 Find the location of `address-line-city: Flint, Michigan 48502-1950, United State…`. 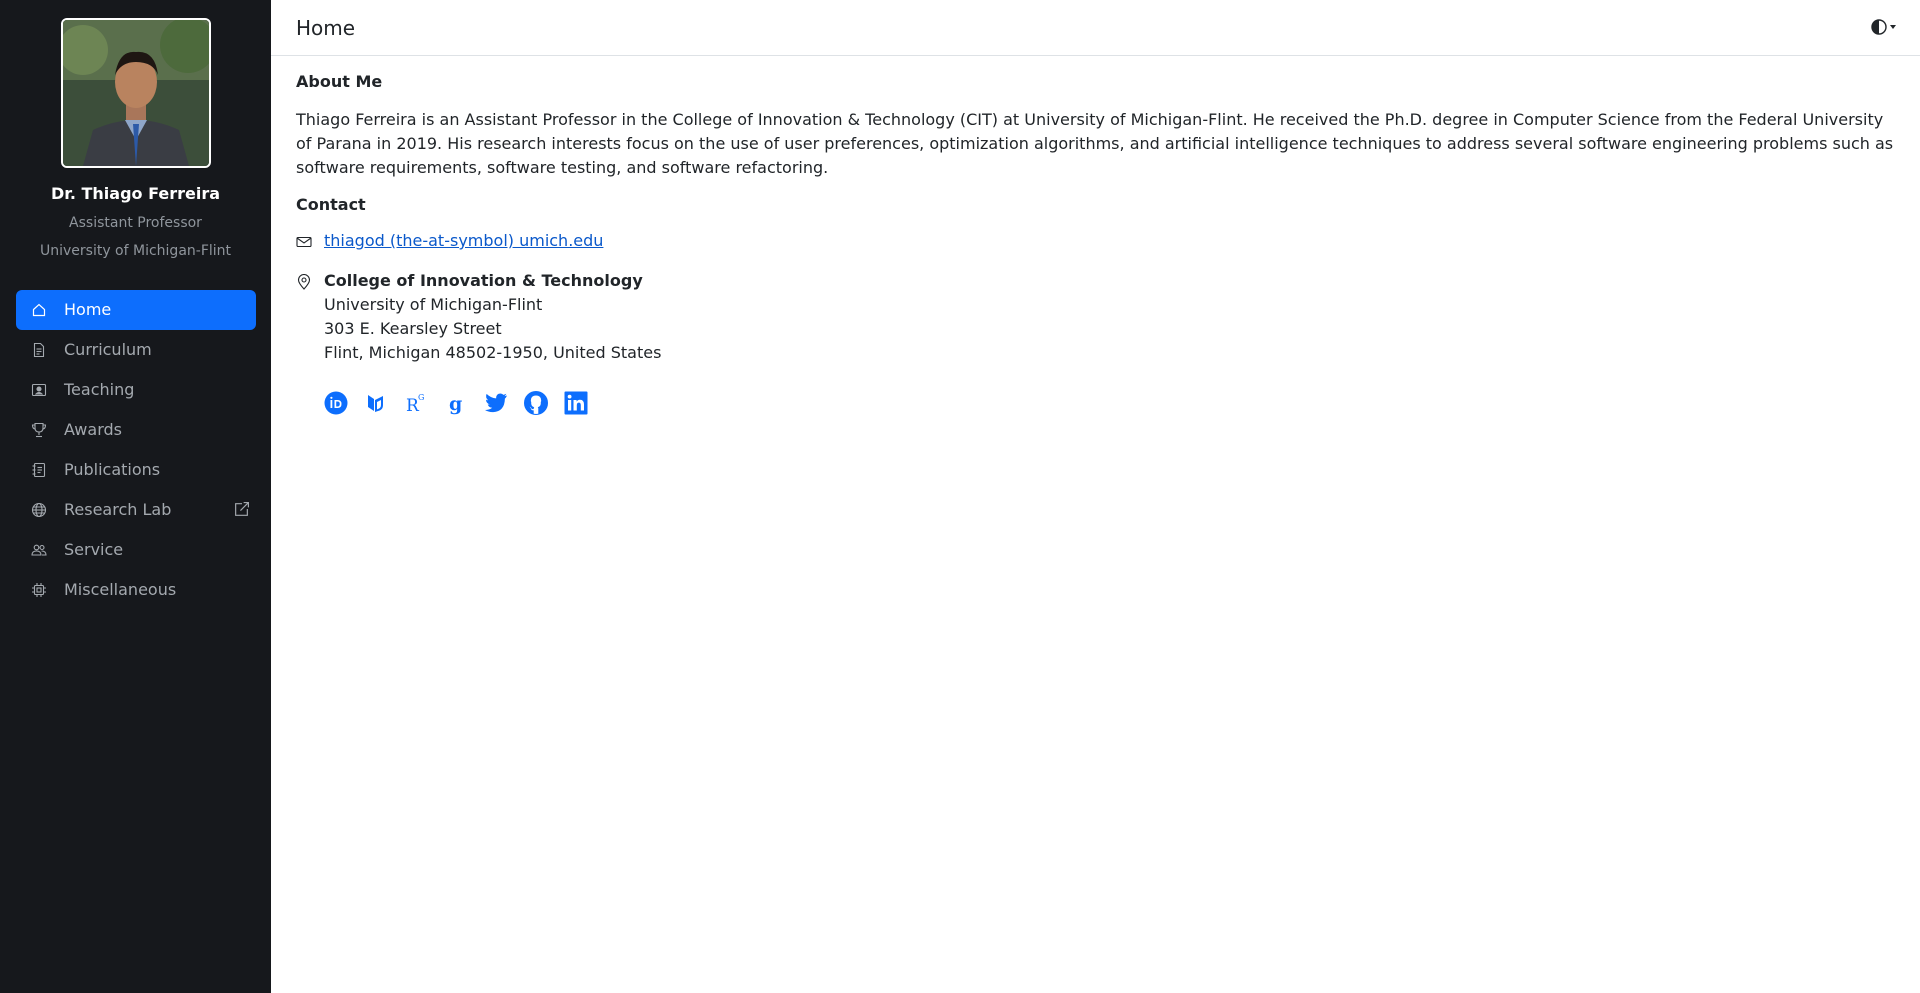

address-line-city: Flint, Michigan 48502-1950, United State… is located at coordinates (493, 352).